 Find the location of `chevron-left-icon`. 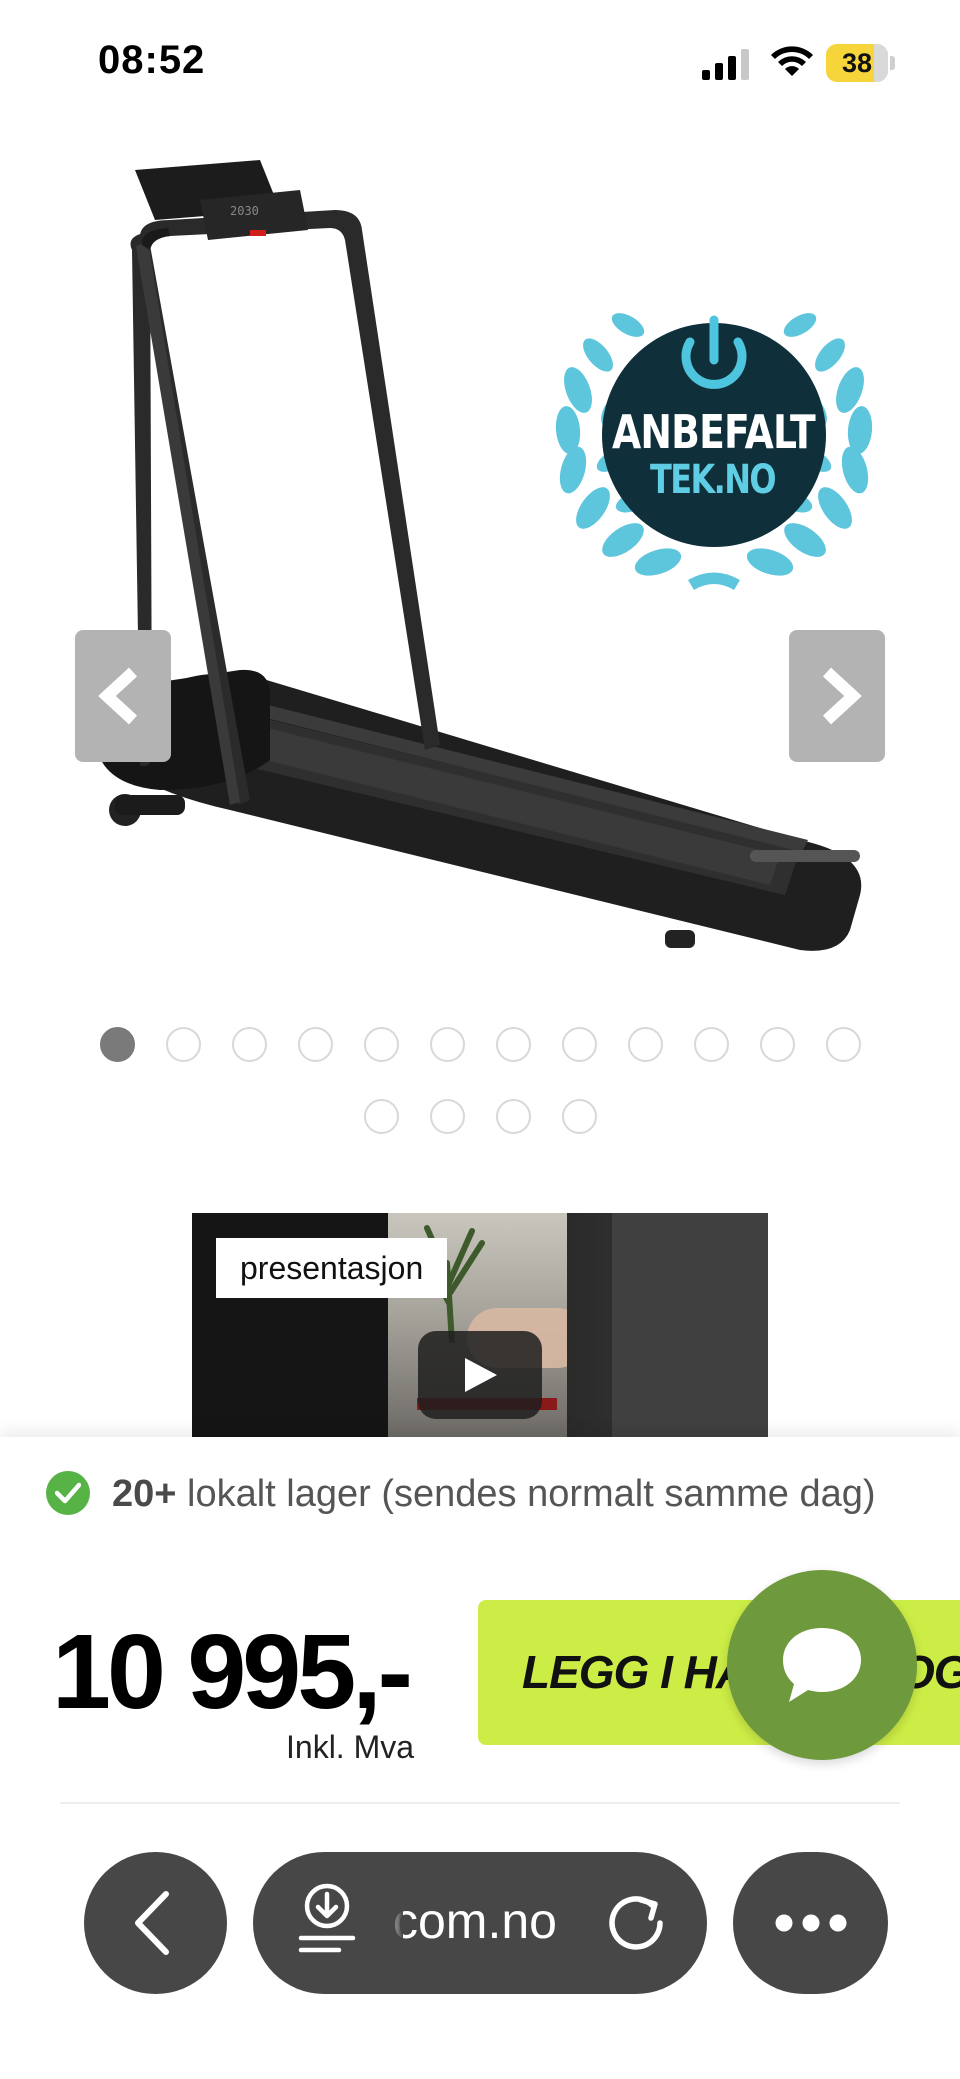

chevron-left-icon is located at coordinates (118, 696).